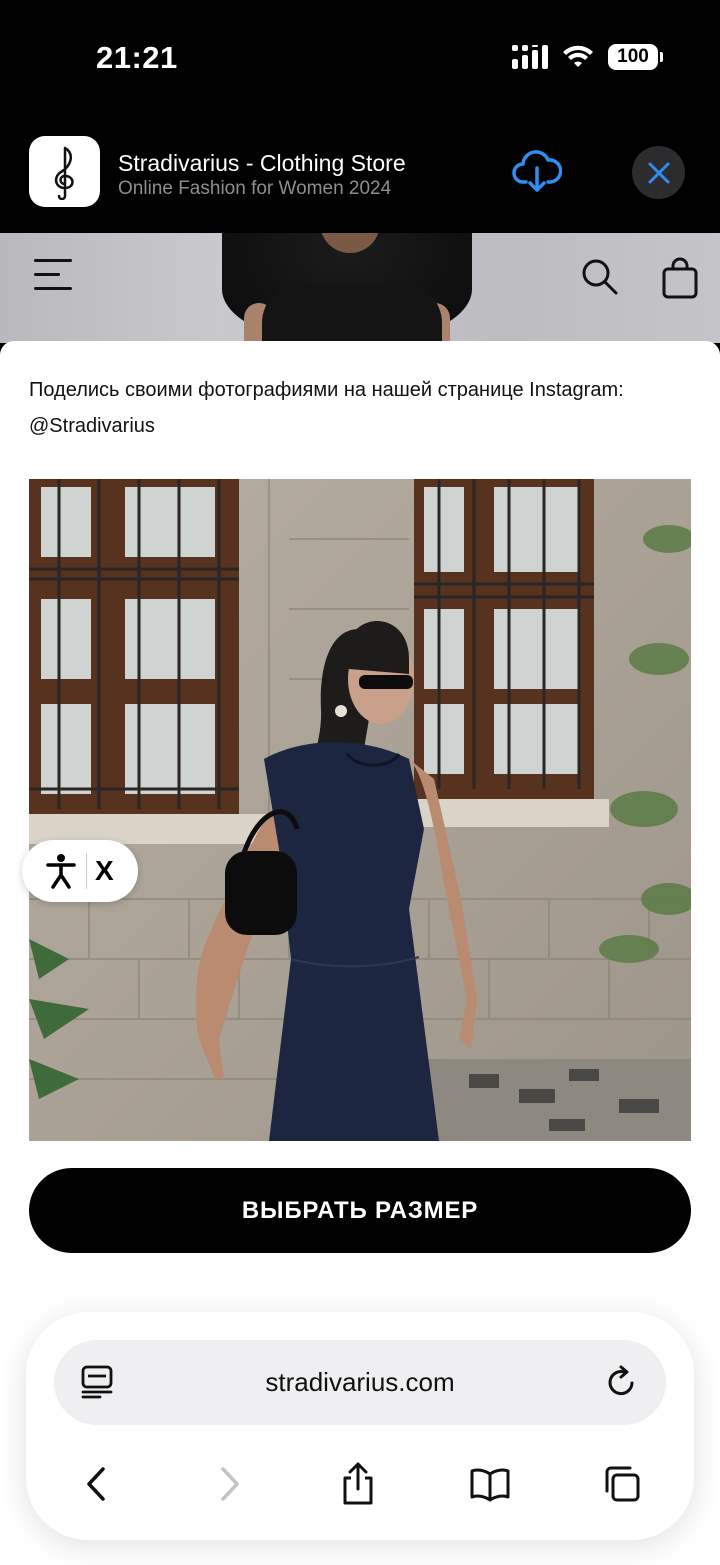 The image size is (720, 1565). What do you see at coordinates (530, 57) in the screenshot?
I see `cellular-signal-icon` at bounding box center [530, 57].